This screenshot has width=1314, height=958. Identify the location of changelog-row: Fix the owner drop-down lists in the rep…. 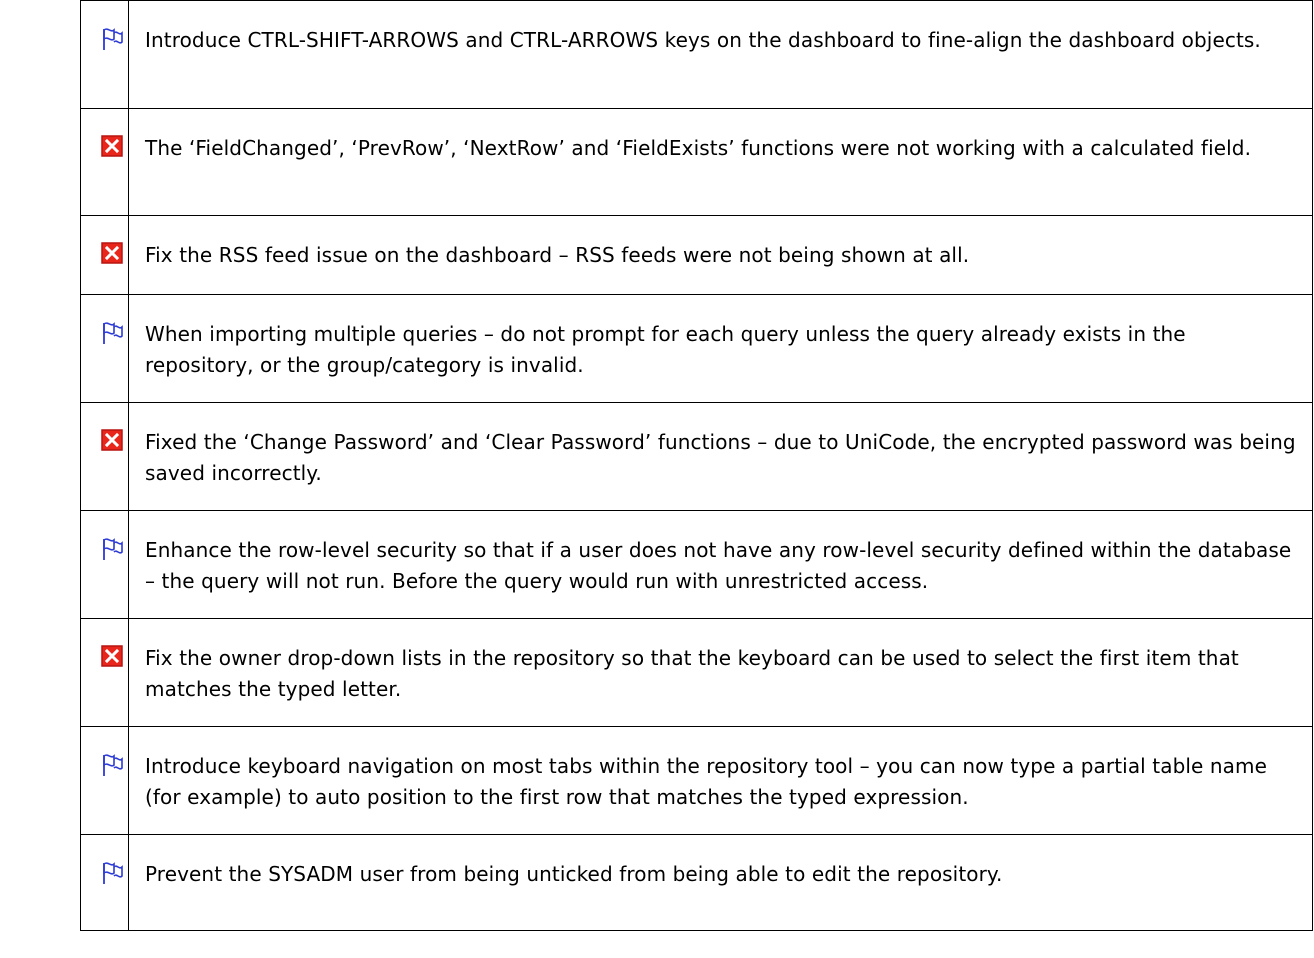
(696, 672).